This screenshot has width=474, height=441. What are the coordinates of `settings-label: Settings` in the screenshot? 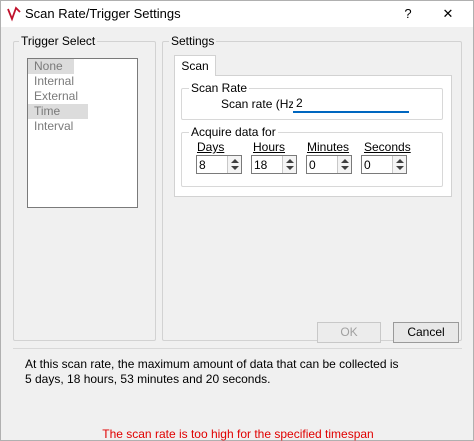 It's located at (193, 41).